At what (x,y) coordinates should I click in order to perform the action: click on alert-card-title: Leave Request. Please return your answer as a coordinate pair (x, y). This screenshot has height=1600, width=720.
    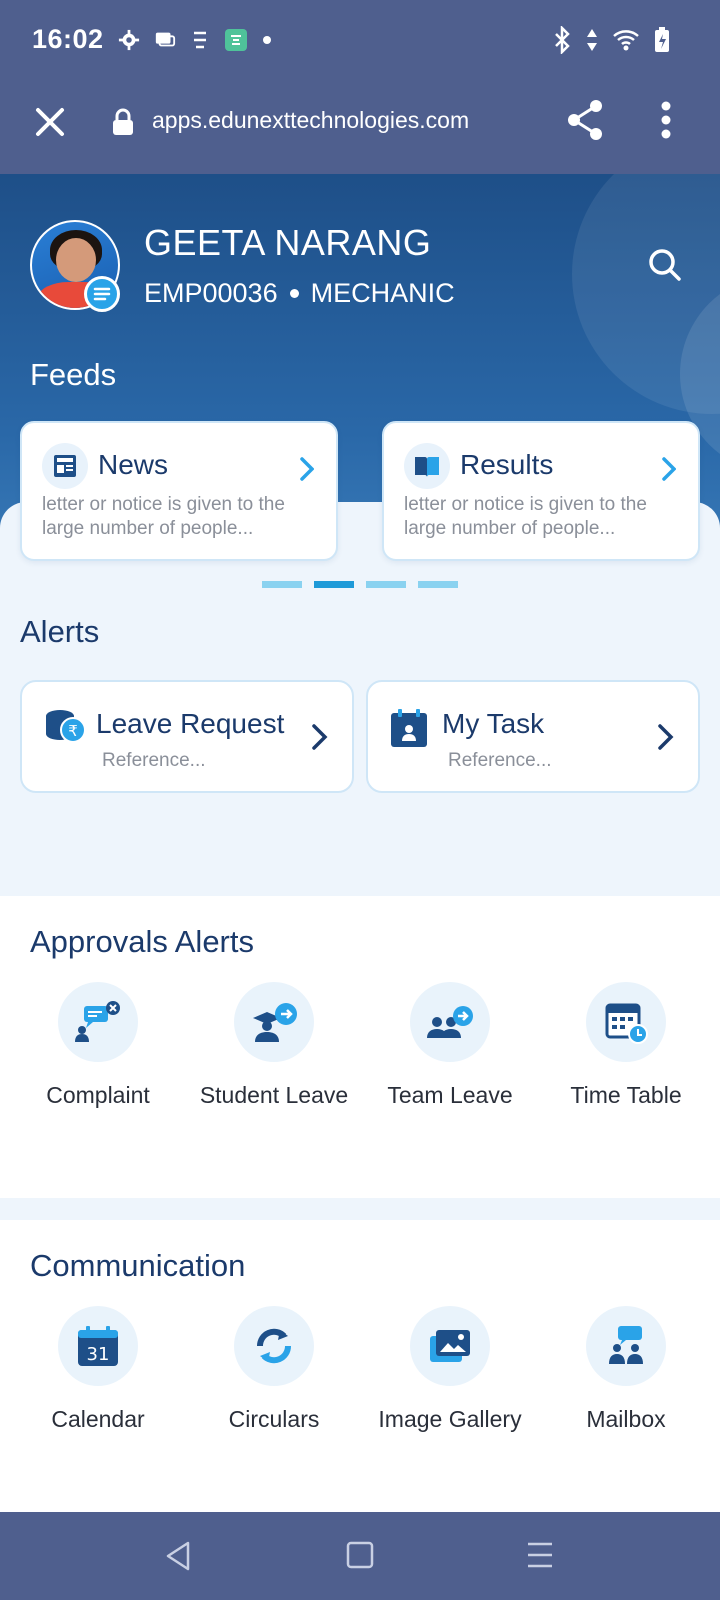
    Looking at the image, I should click on (190, 723).